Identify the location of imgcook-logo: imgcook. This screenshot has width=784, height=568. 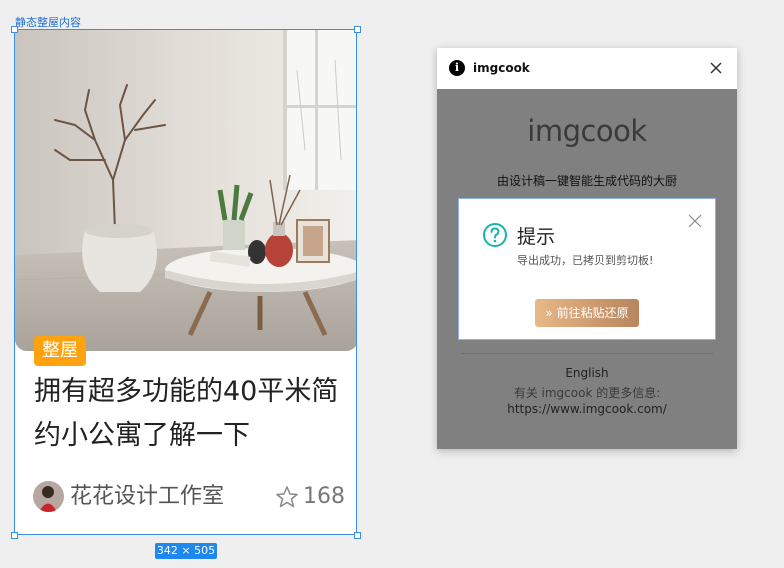
(587, 131).